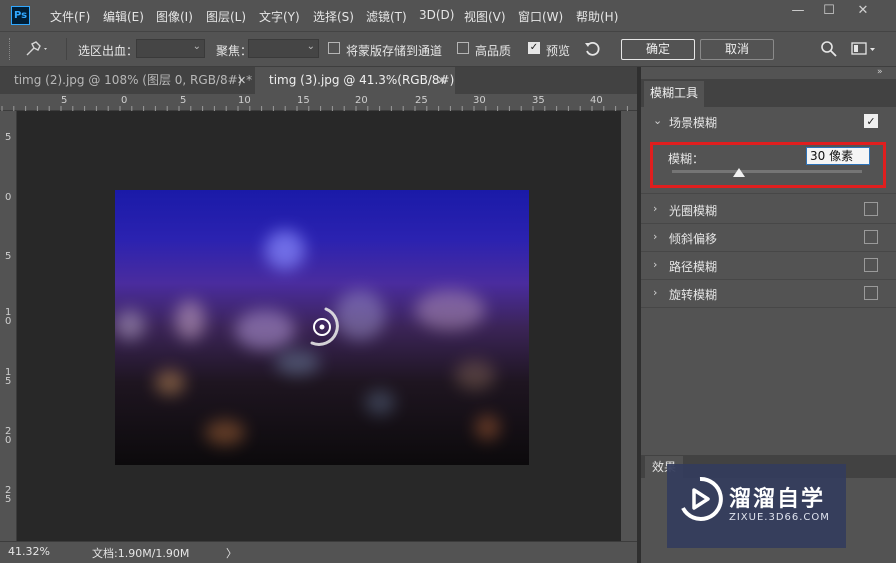 This screenshot has height=563, width=896. Describe the element at coordinates (629, 326) in the screenshot. I see `vertical-scrollbar` at that location.